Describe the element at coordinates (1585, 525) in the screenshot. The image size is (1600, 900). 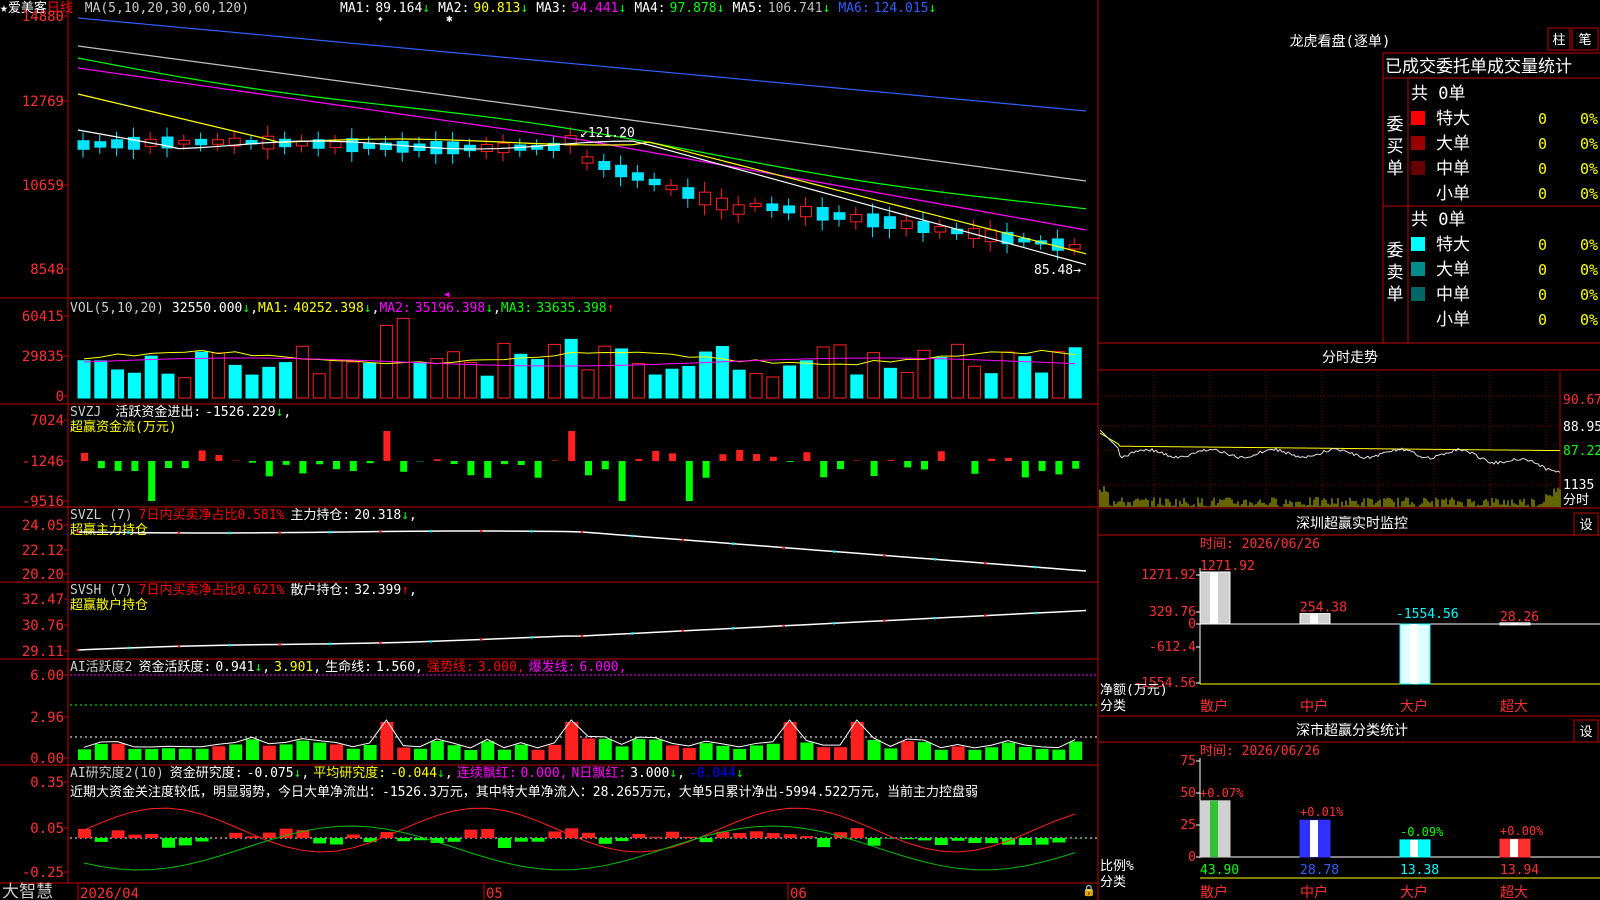
I see `monitor-settings-label: 设` at that location.